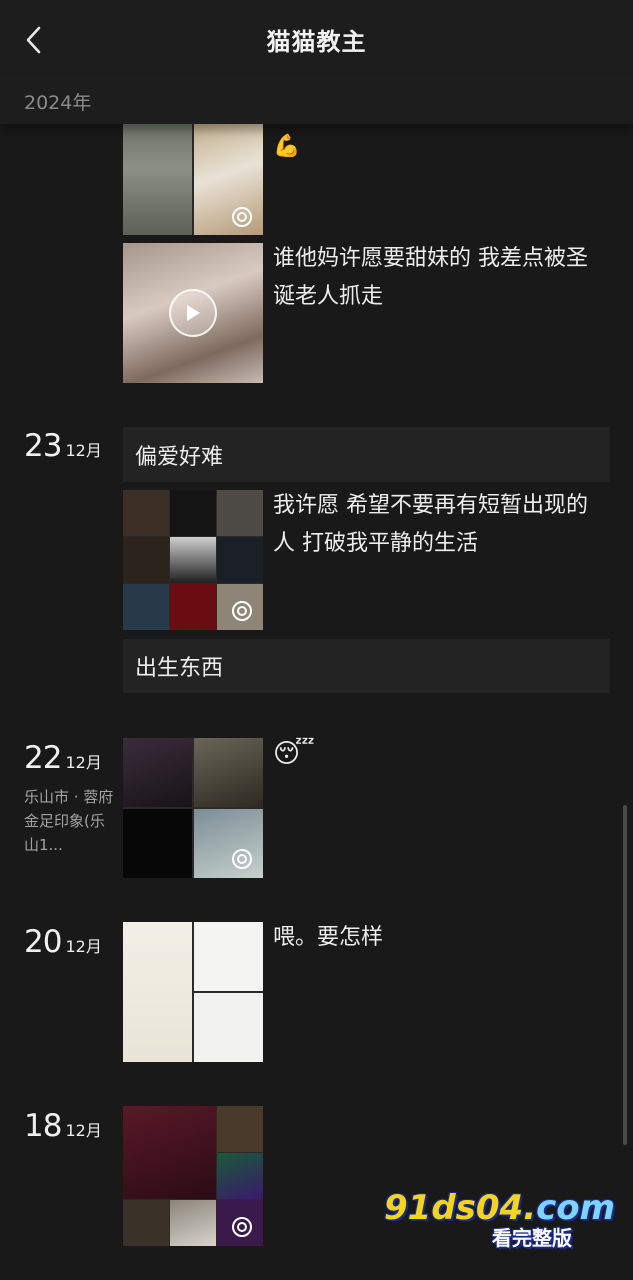 This screenshot has width=633, height=1280. What do you see at coordinates (43, 446) in the screenshot?
I see `day-number: 23` at bounding box center [43, 446].